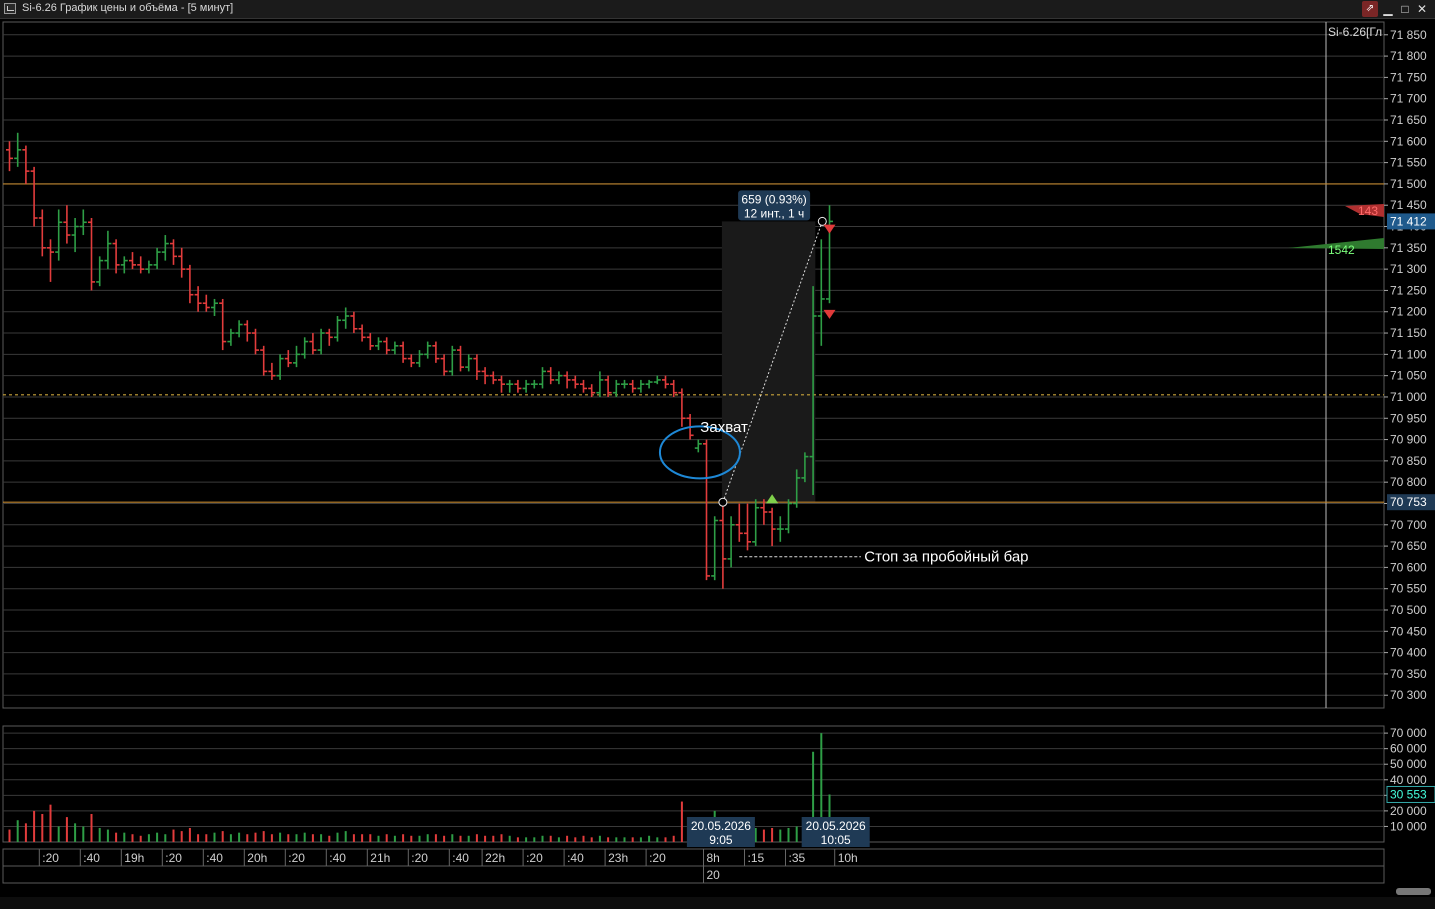 Image resolution: width=1435 pixels, height=909 pixels. Describe the element at coordinates (756, 858) in the screenshot. I see `time-tick-label: :15` at that location.